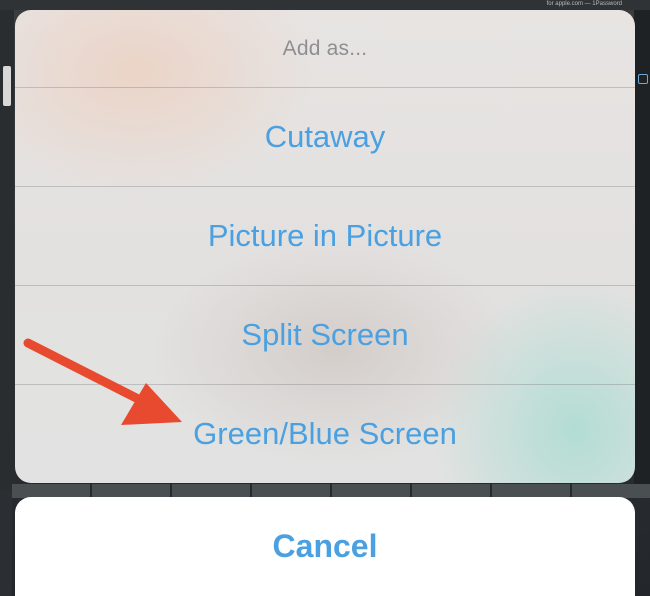  I want to click on background-left-rail, so click(7, 250).